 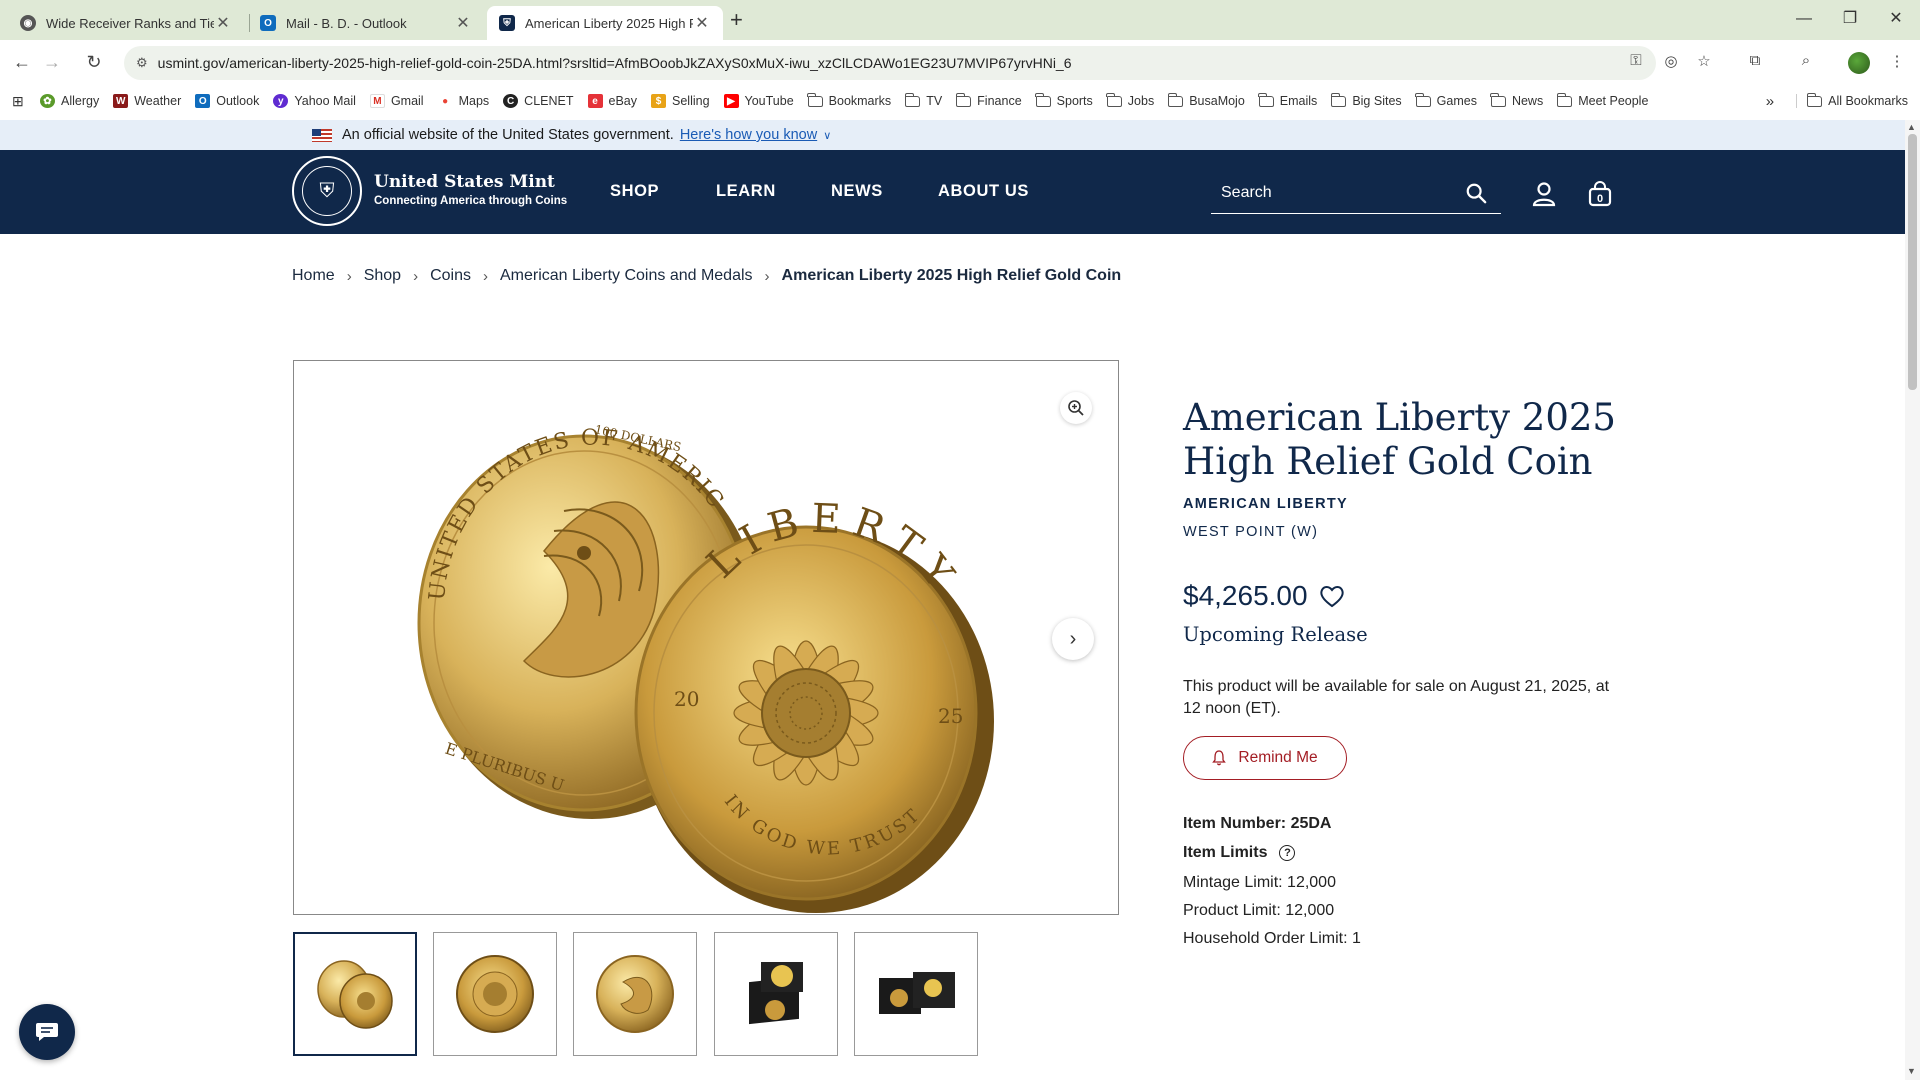 I want to click on search-input, so click(x=1326, y=193).